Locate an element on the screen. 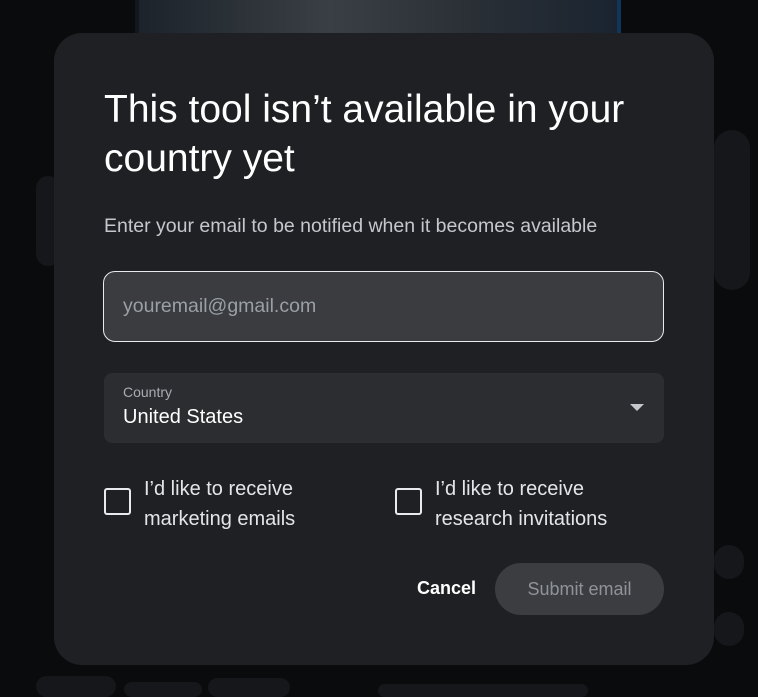 This screenshot has height=697, width=758. dropdown-arrow-icon is located at coordinates (637, 407).